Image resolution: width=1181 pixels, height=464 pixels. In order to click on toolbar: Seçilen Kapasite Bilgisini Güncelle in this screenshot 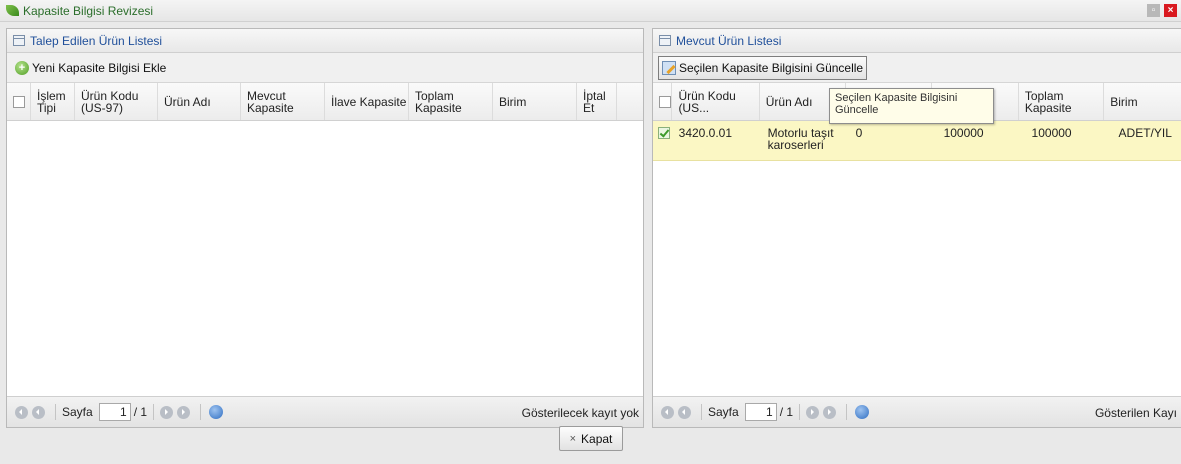, I will do `click(917, 68)`.